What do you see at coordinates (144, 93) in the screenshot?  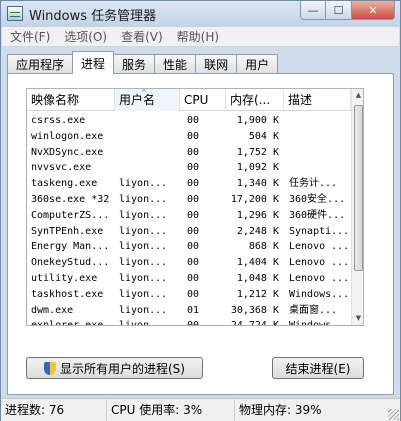 I see `sort-ascending-icon: ^` at bounding box center [144, 93].